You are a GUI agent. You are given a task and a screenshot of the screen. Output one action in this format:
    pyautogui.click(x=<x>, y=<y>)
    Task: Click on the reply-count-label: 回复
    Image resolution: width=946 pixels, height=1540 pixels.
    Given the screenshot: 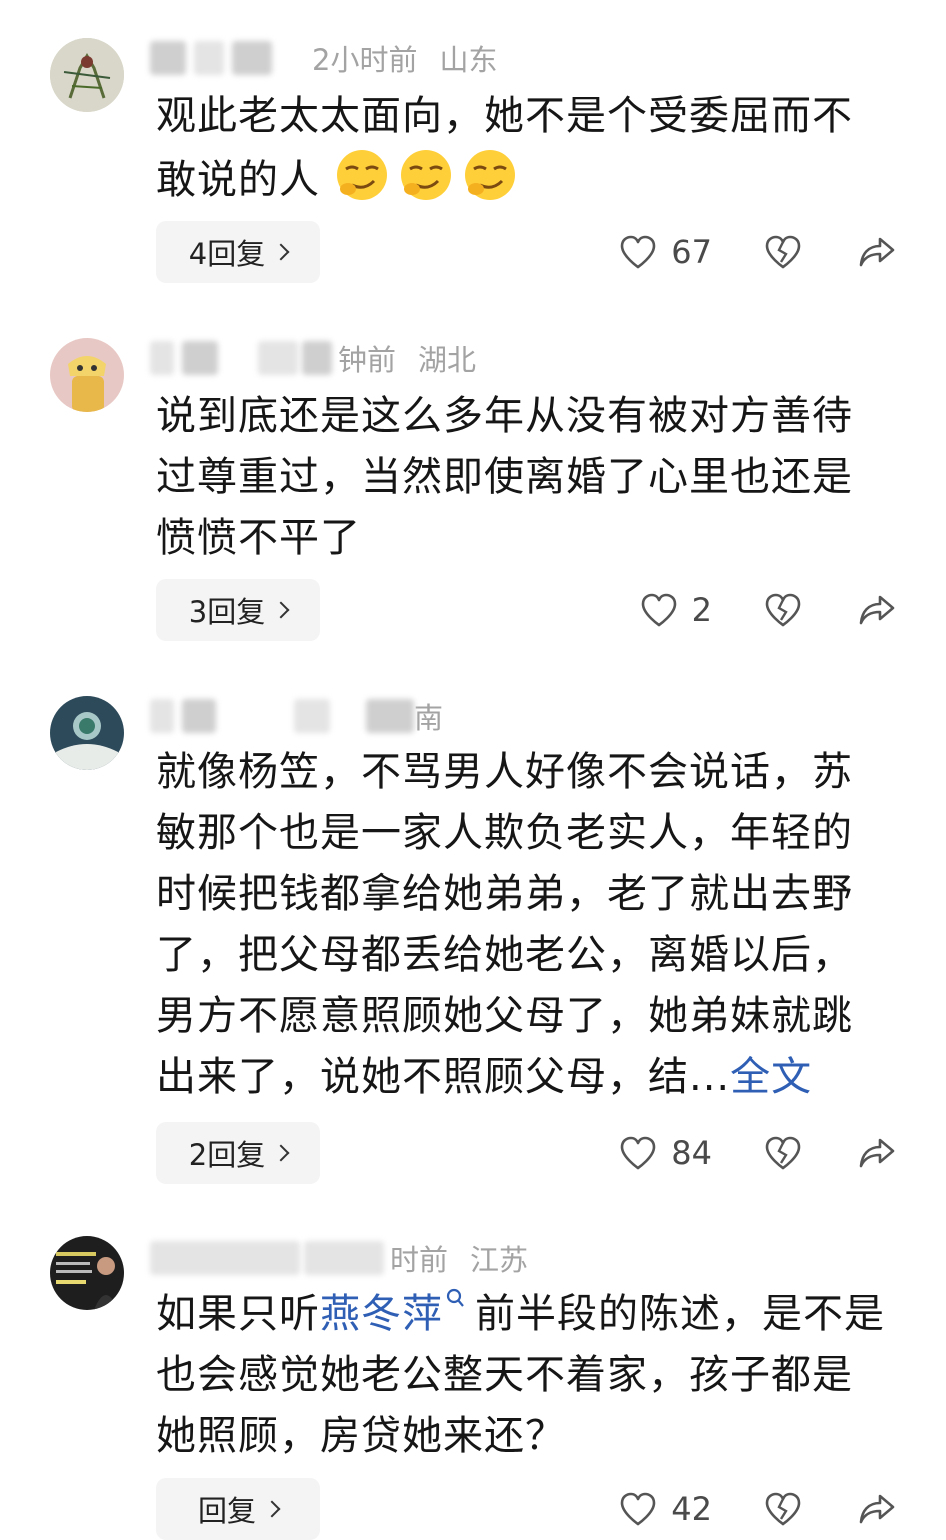 What is the action you would take?
    pyautogui.click(x=226, y=1511)
    